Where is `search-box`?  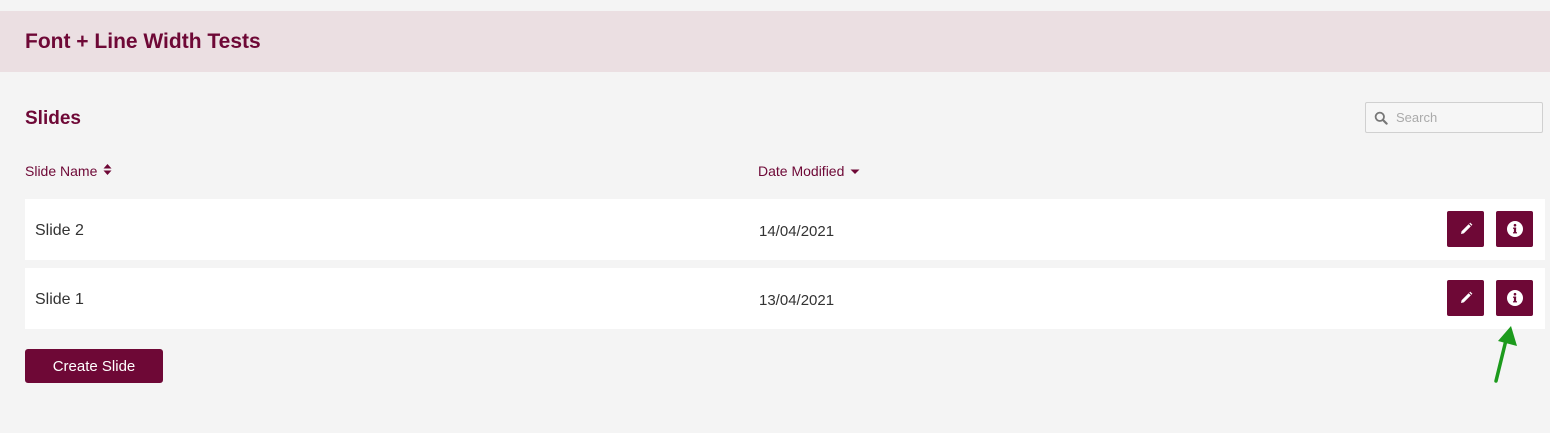
search-box is located at coordinates (1454, 117).